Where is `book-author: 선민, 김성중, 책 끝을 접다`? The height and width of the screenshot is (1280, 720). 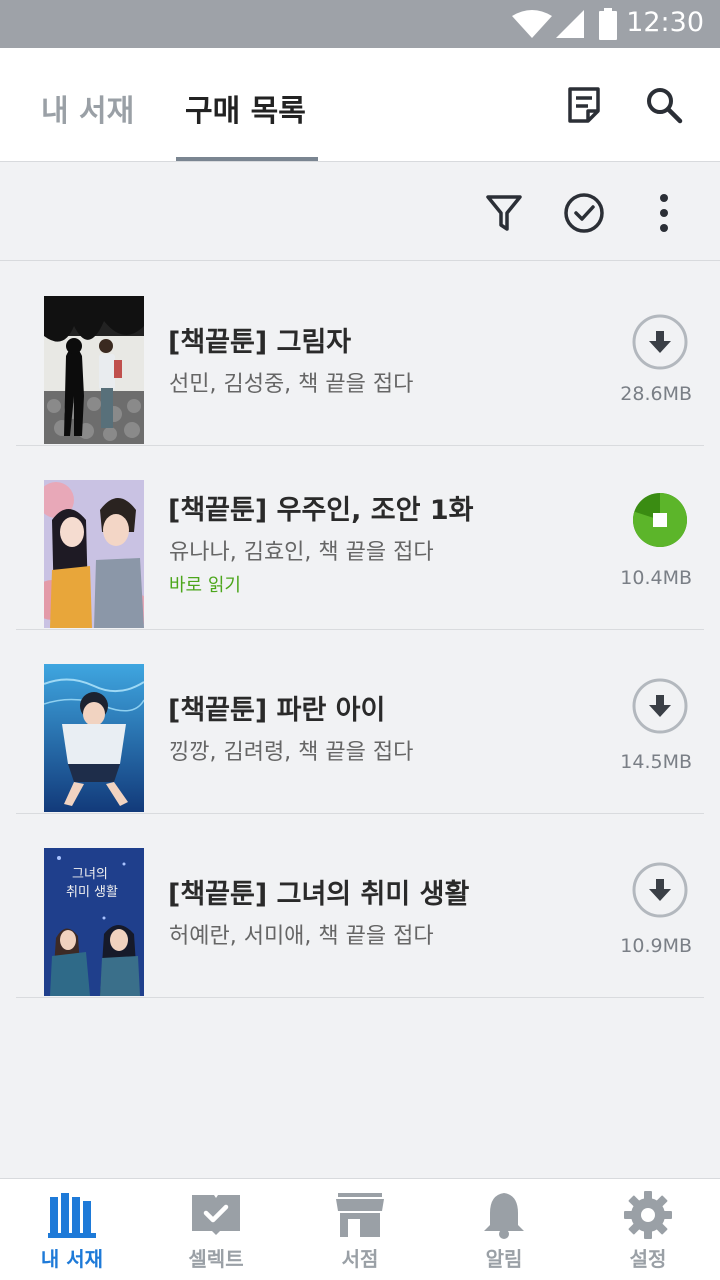 book-author: 선민, 김성중, 책 끝을 접다 is located at coordinates (291, 384).